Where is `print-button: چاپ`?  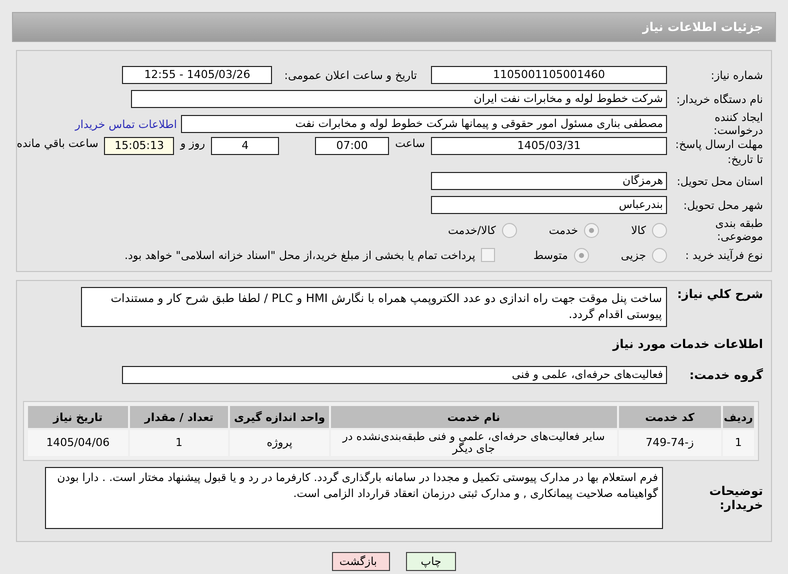
print-button: چاپ is located at coordinates (431, 561).